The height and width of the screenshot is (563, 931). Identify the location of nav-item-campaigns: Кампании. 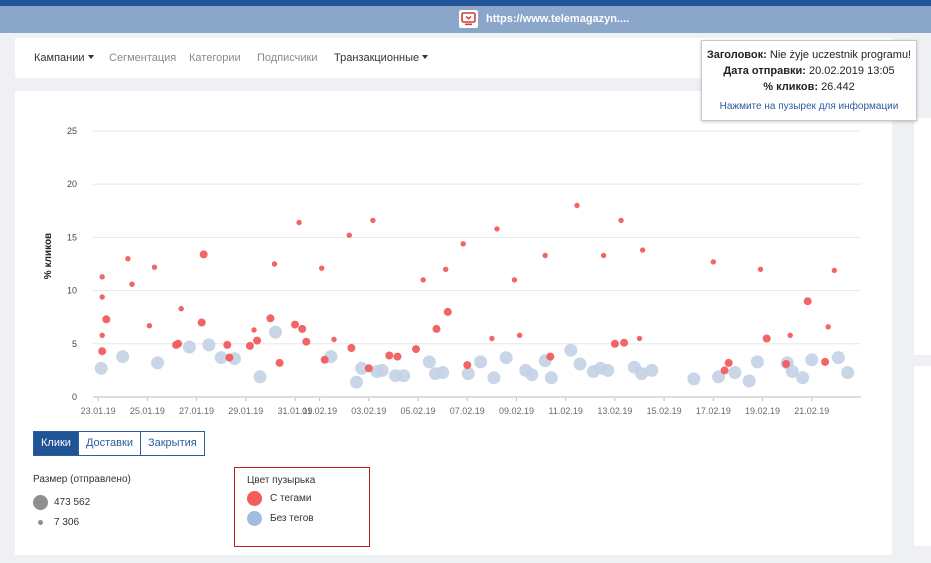
(64, 58).